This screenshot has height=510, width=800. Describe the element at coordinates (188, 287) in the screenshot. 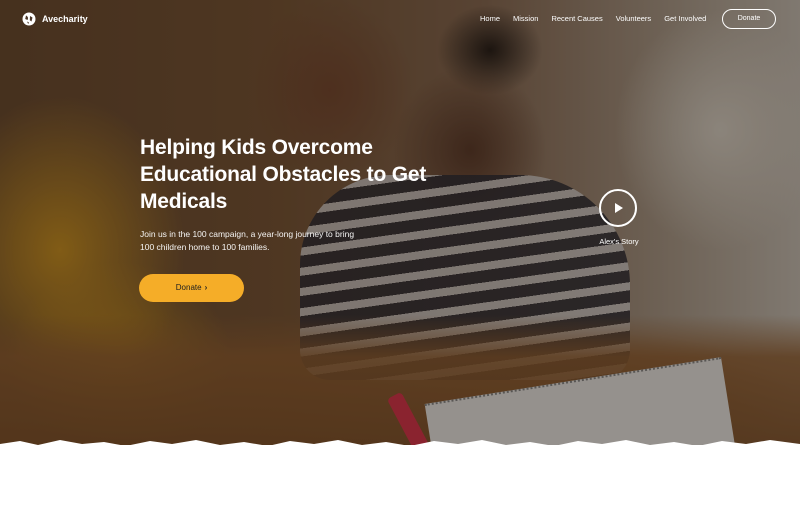

I see `hero-donate-label: Donate` at that location.